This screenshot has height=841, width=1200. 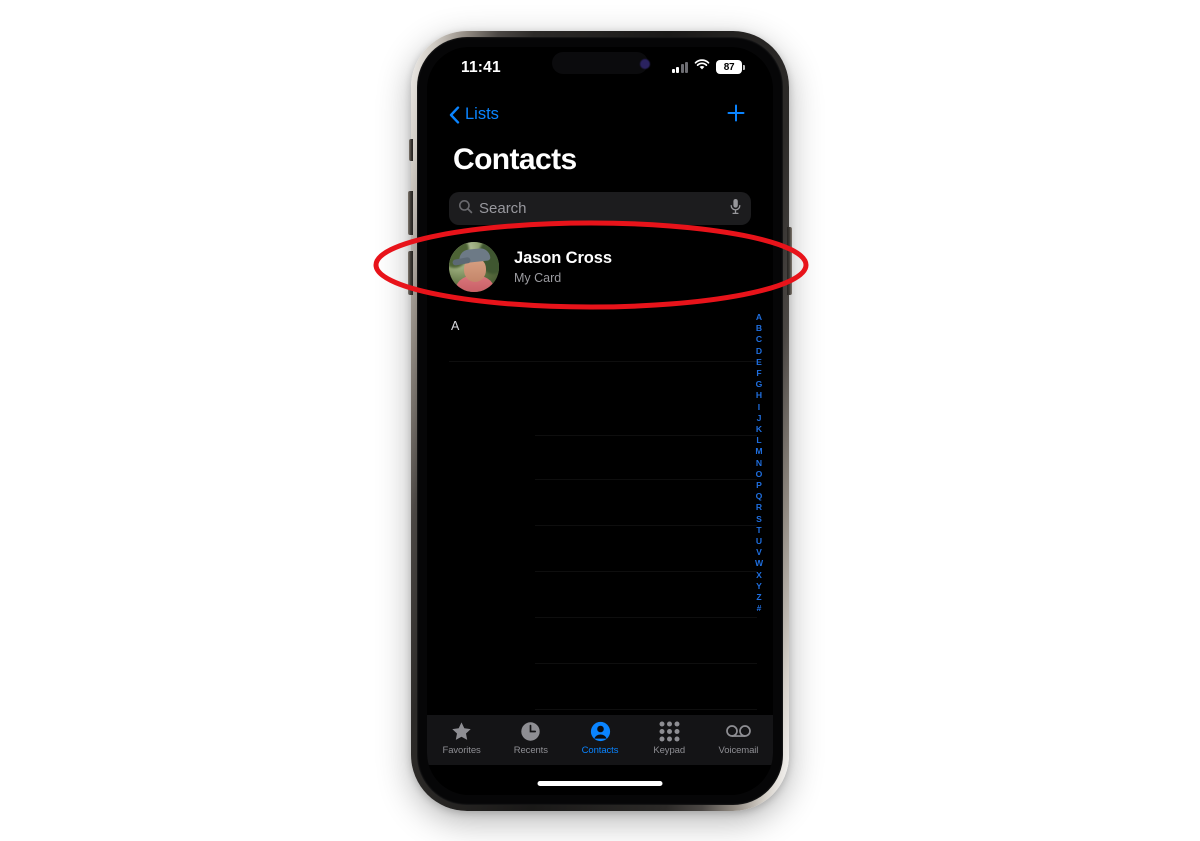 I want to click on alphabet-index-letter: J, so click(x=759, y=418).